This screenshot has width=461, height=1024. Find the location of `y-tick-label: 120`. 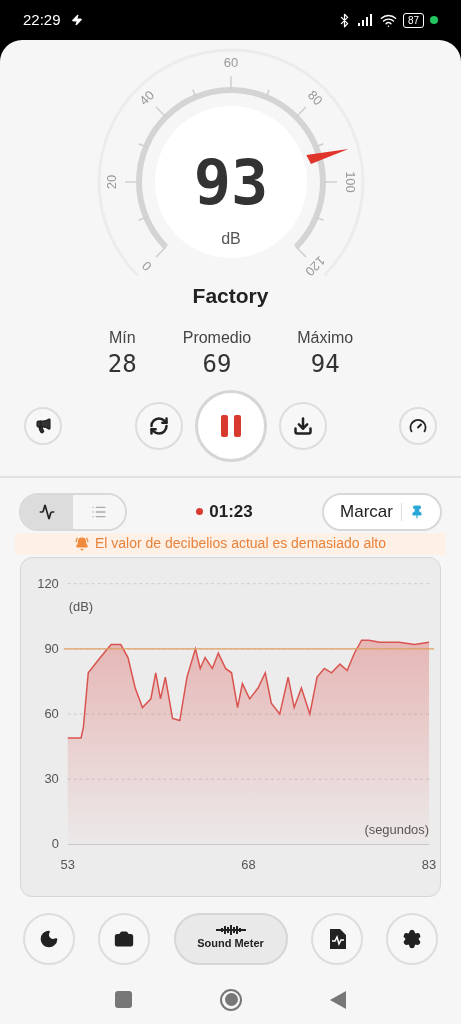

y-tick-label: 120 is located at coordinates (48, 583).